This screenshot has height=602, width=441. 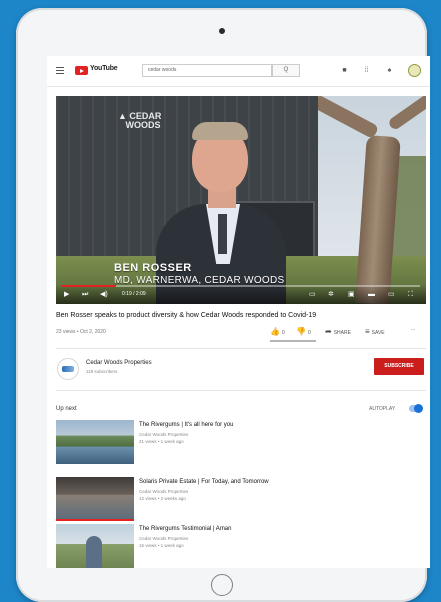 What do you see at coordinates (153, 268) in the screenshot?
I see `lower-third-name: BEN ROSSER` at bounding box center [153, 268].